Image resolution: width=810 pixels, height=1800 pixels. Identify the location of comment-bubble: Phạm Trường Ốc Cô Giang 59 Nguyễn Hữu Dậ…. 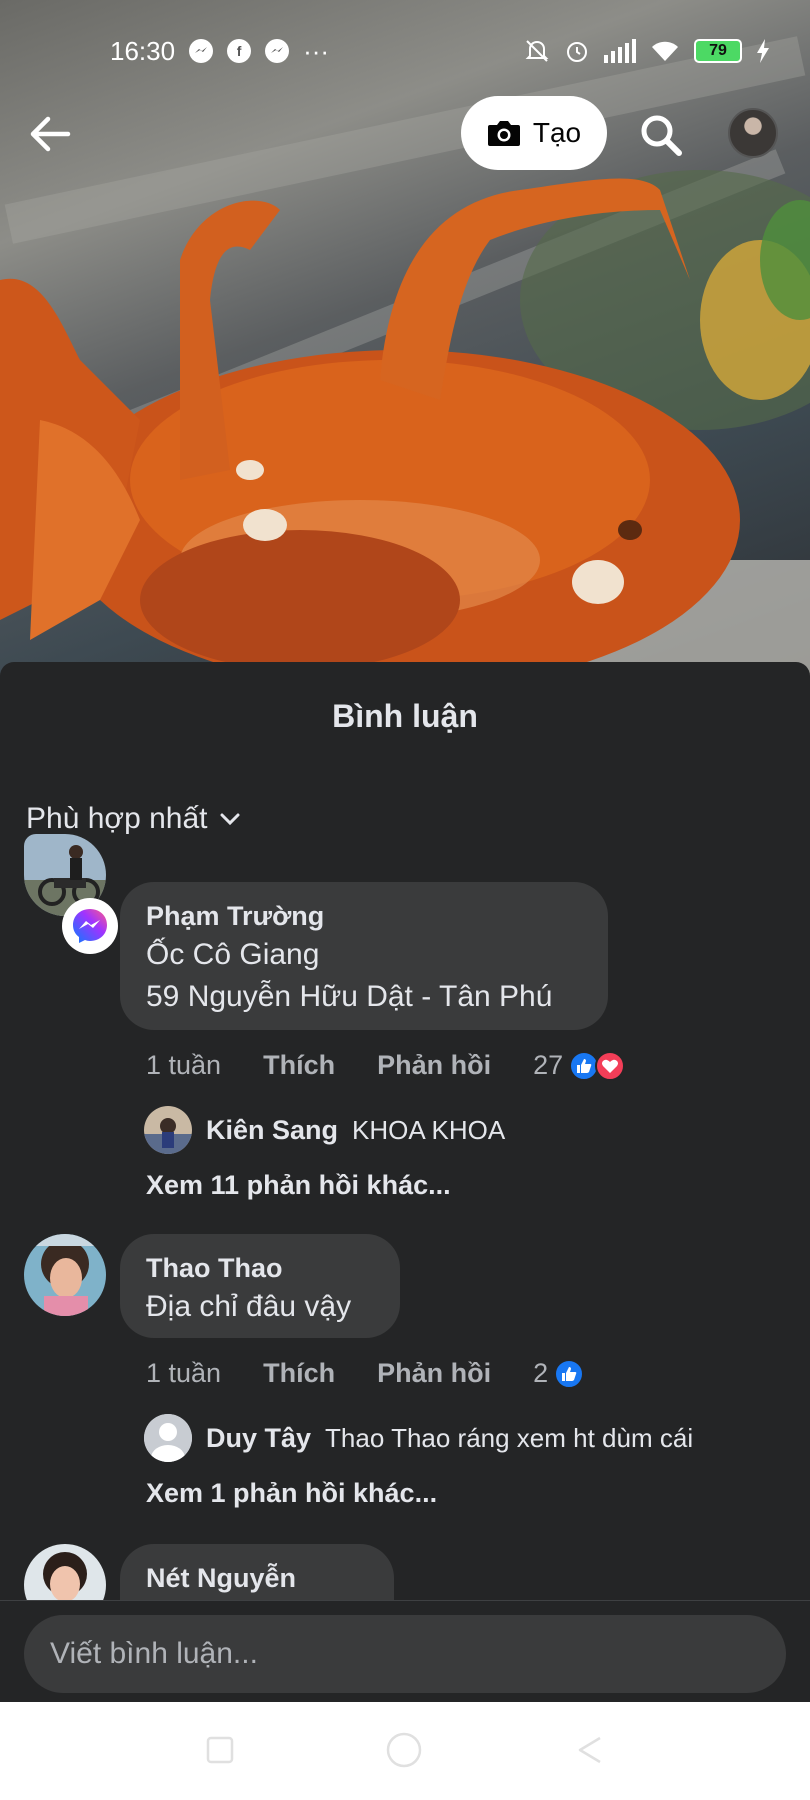
(364, 956).